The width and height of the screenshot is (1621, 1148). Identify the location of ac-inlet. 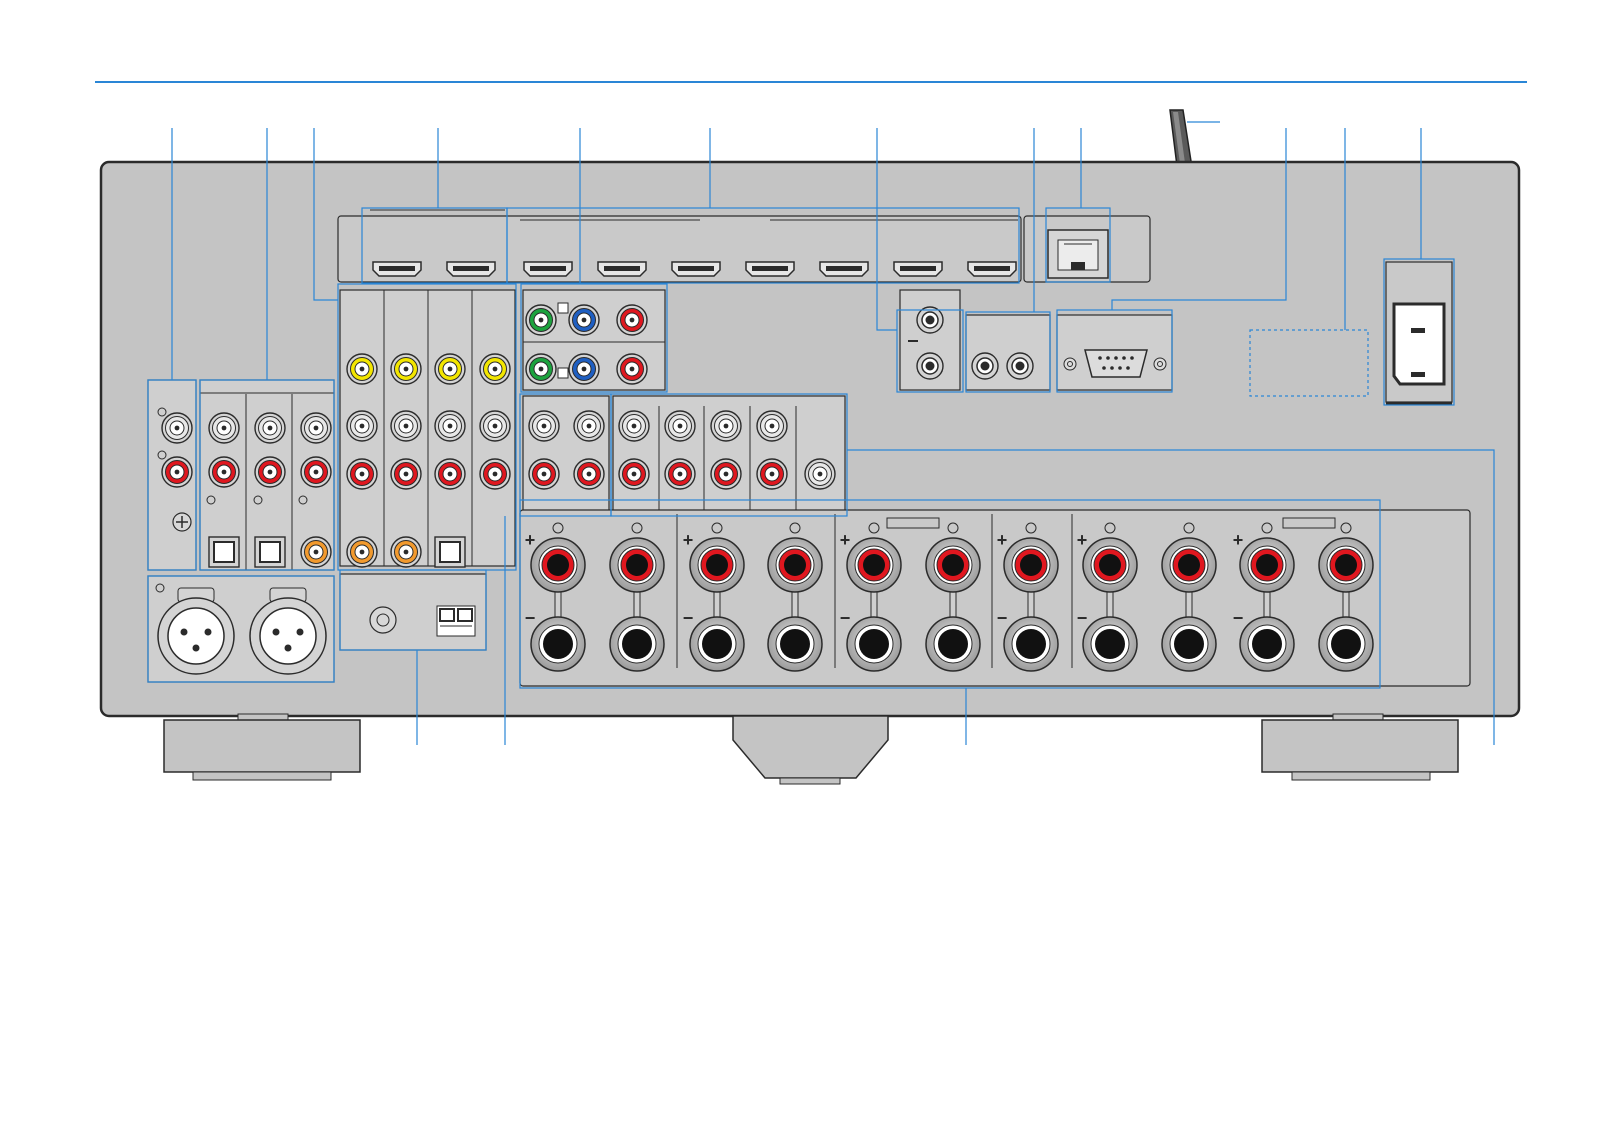
(1419, 333).